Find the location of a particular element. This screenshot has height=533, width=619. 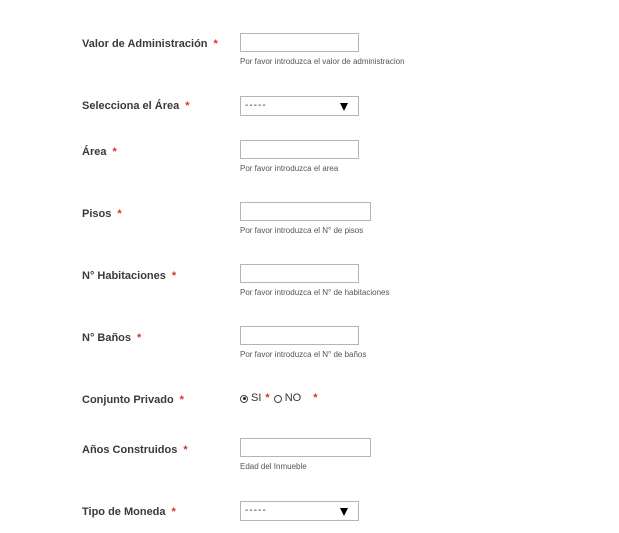

field-label-text: Conjunto Privado is located at coordinates (128, 400).